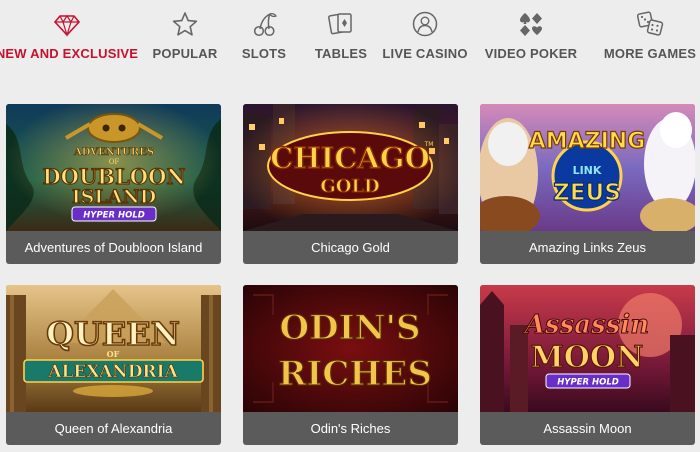  What do you see at coordinates (185, 38) in the screenshot?
I see `nav-item-popular: POPULAR` at bounding box center [185, 38].